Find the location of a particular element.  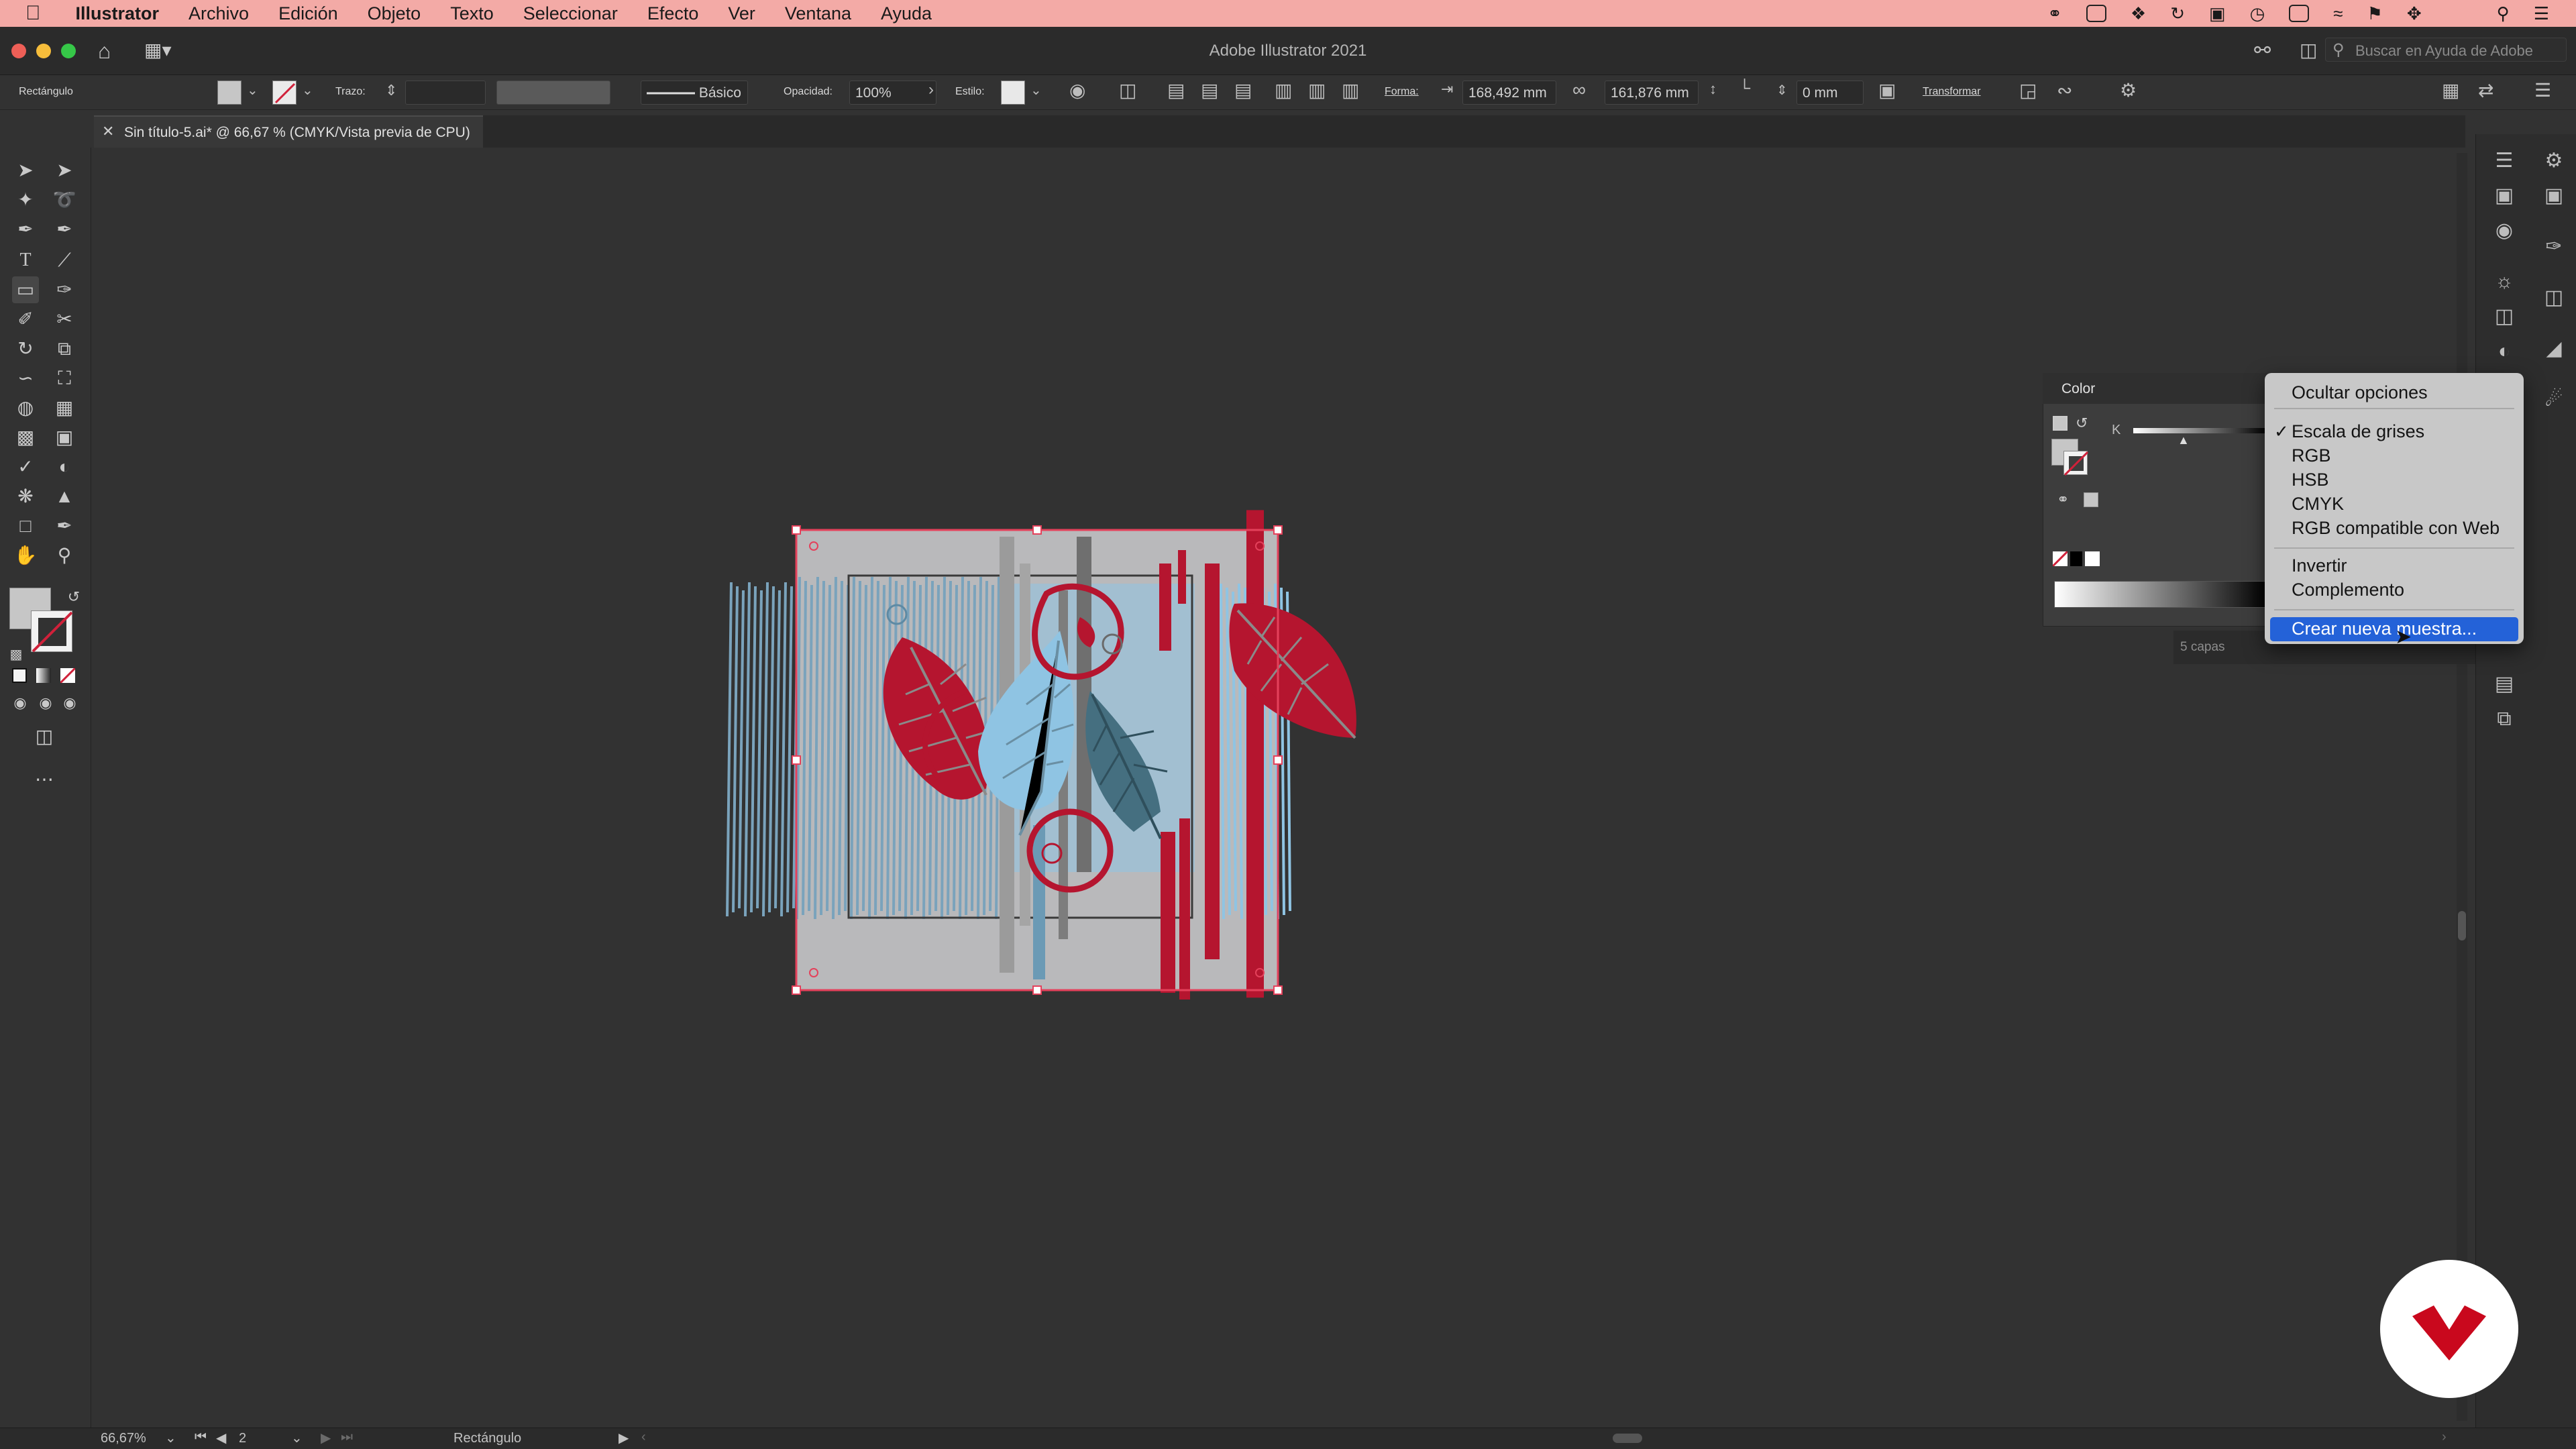

fill-dropdown-icon: ⌄ is located at coordinates (252, 90).